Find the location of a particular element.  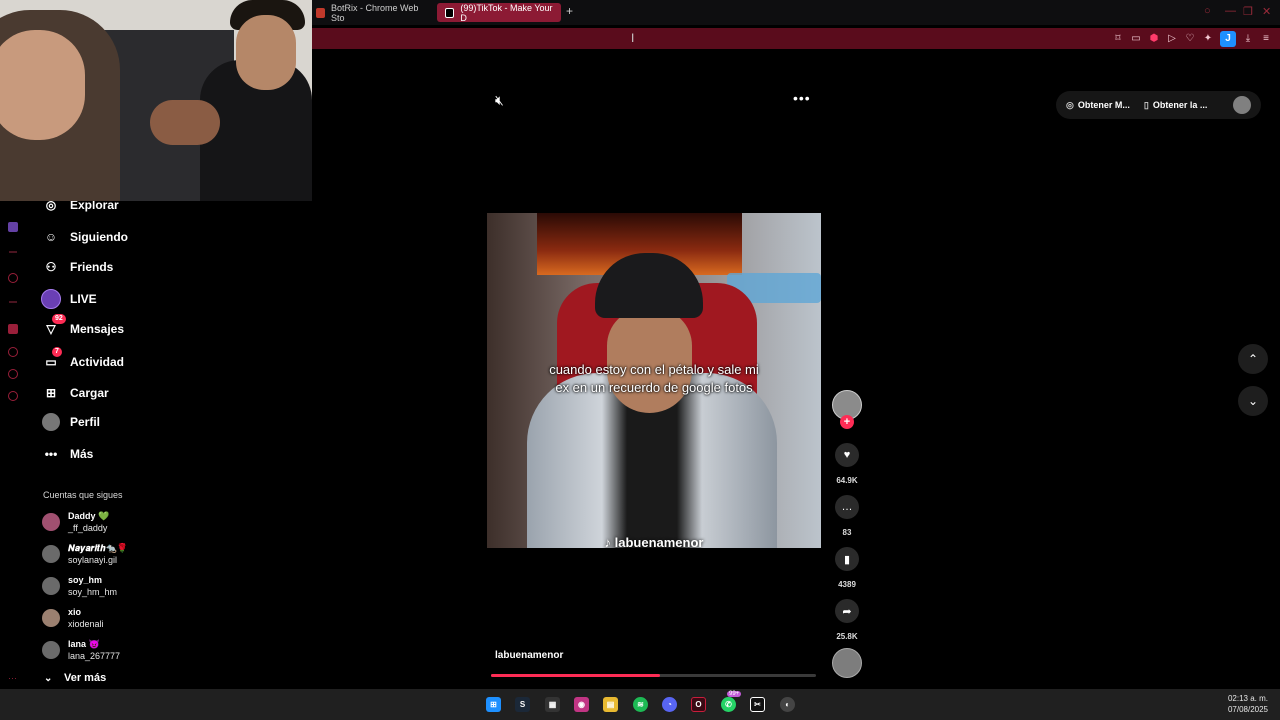

steam-icon: S is located at coordinates (522, 704).